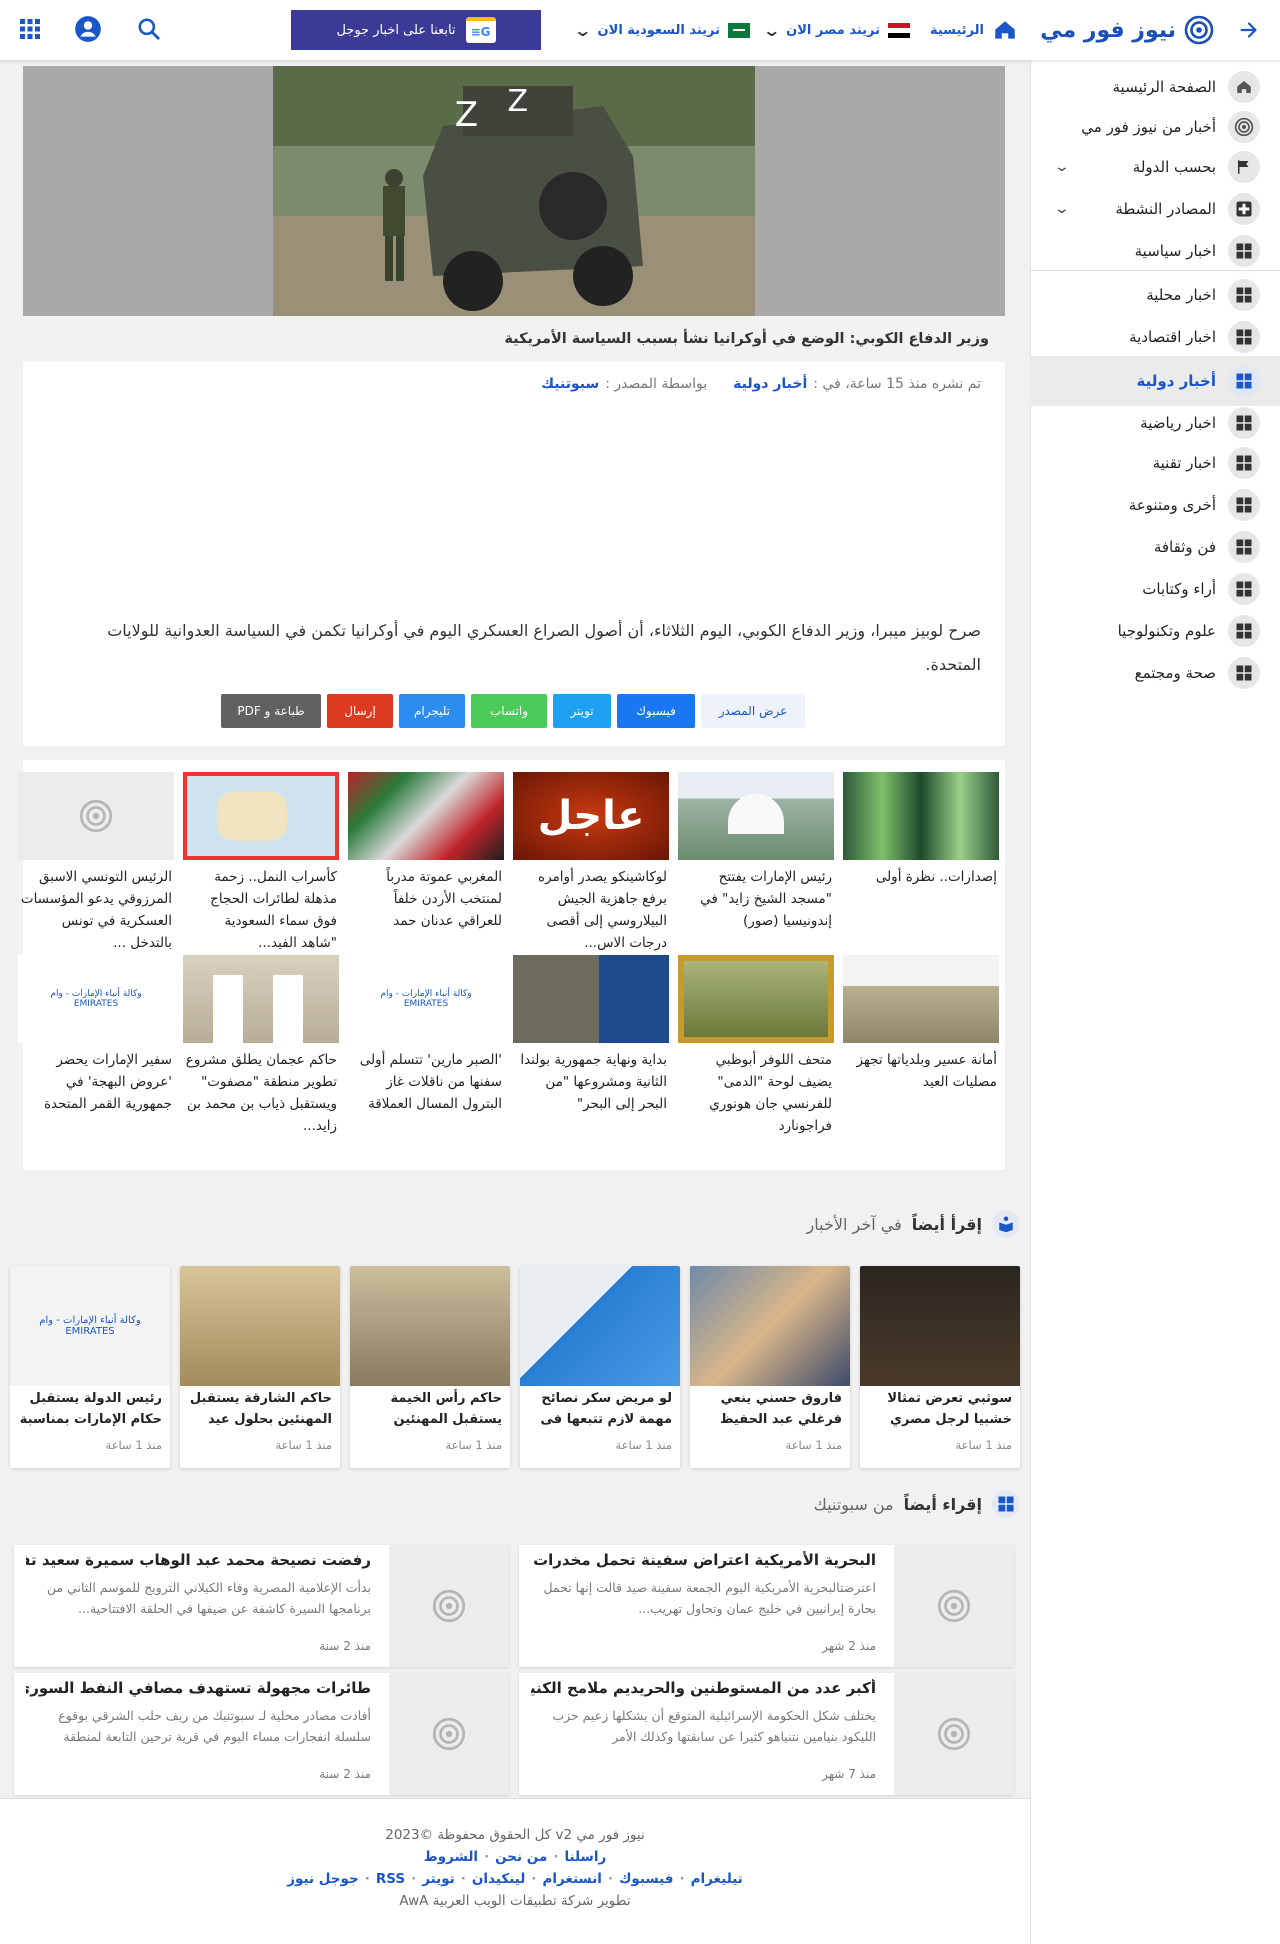 The width and height of the screenshot is (1280, 1944). What do you see at coordinates (90, 1326) in the screenshot?
I see `card-thumbnail: وكالة أنباء الإمارات - وام EMIRATES` at bounding box center [90, 1326].